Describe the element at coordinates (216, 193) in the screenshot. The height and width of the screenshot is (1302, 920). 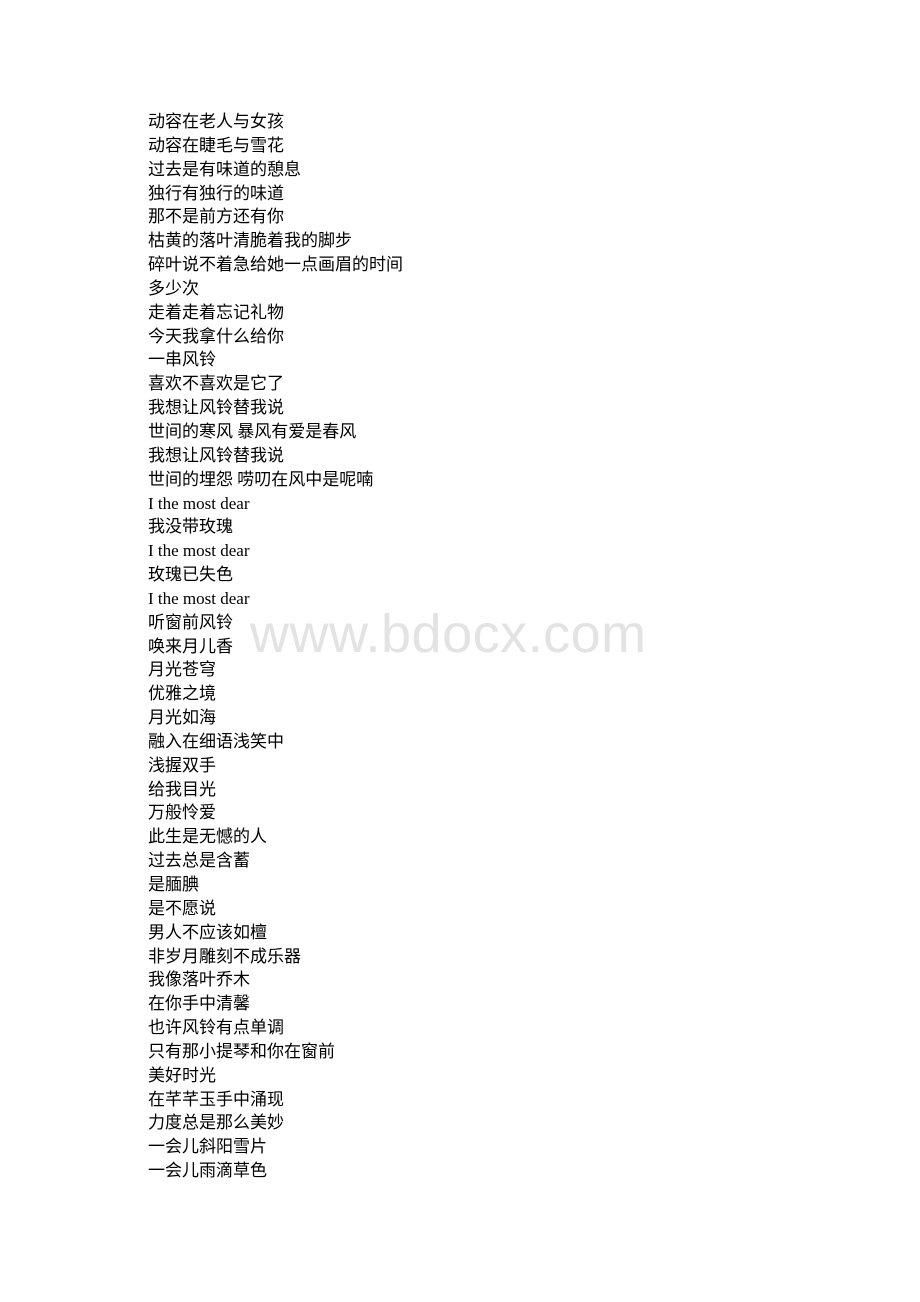
I see `text-line: 独行有独行的味道` at that location.